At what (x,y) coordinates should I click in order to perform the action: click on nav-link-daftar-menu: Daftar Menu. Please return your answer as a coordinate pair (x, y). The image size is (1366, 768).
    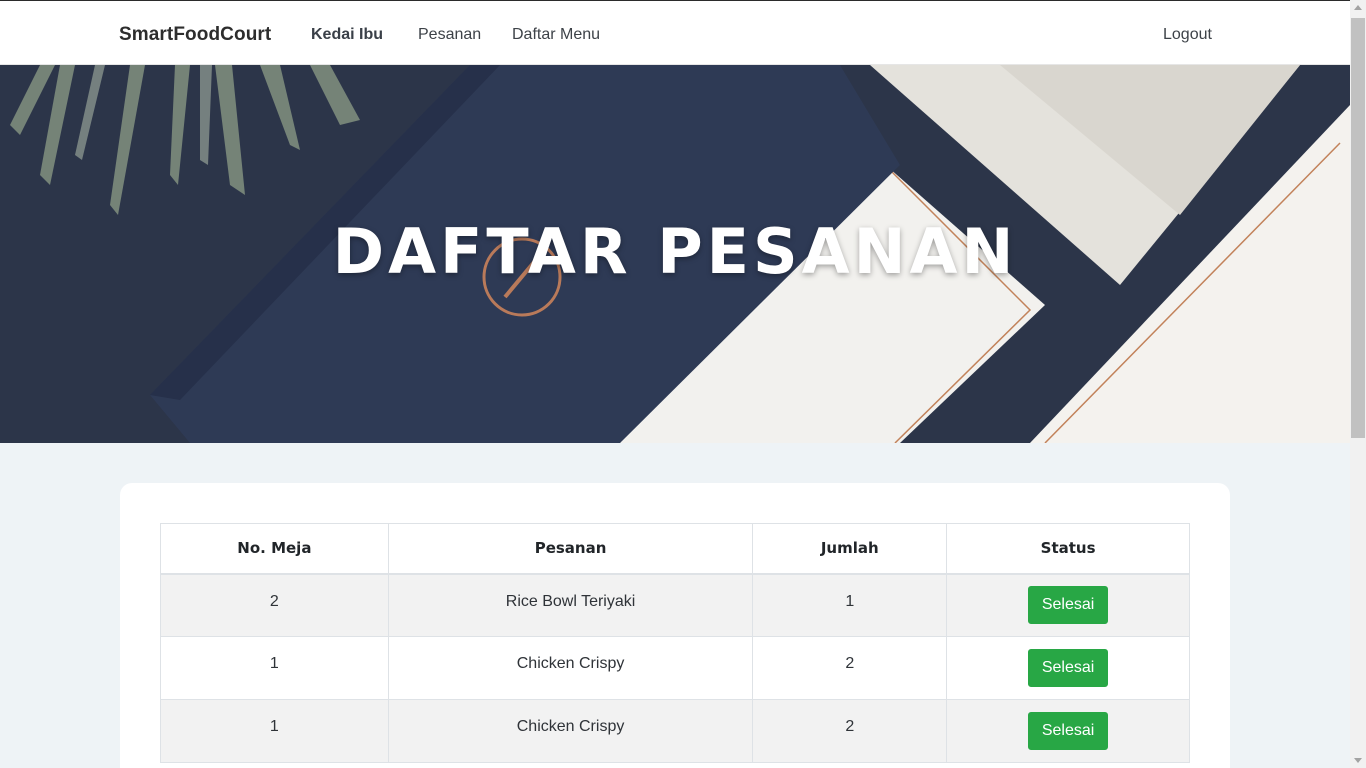
    Looking at the image, I should click on (556, 35).